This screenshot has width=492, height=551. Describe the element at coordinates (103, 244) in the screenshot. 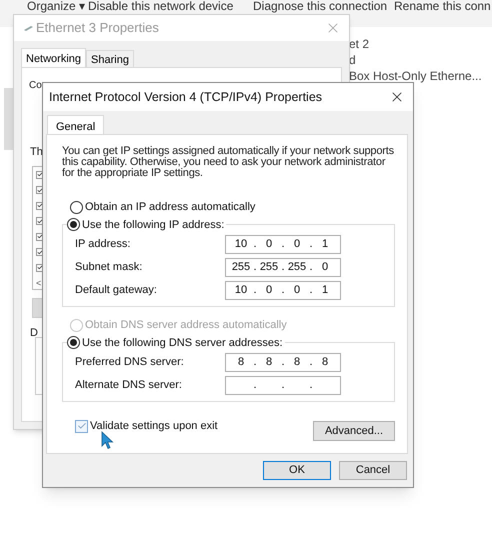

I see `field-label: IP address:` at that location.